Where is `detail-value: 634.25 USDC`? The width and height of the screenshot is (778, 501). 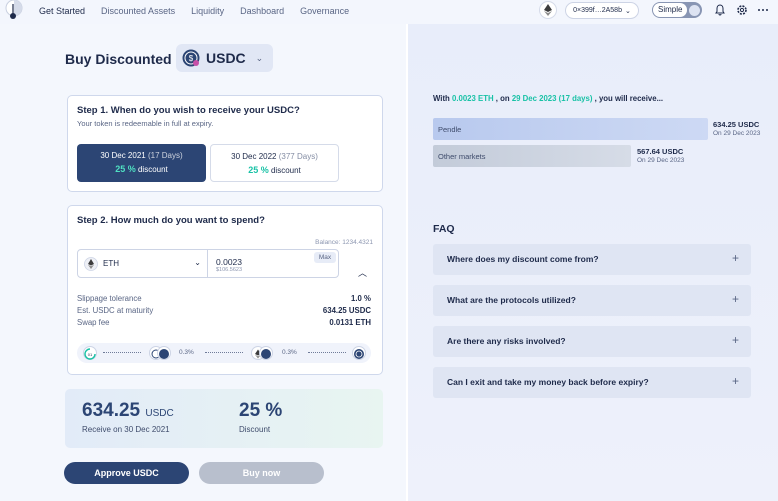 detail-value: 634.25 USDC is located at coordinates (346, 310).